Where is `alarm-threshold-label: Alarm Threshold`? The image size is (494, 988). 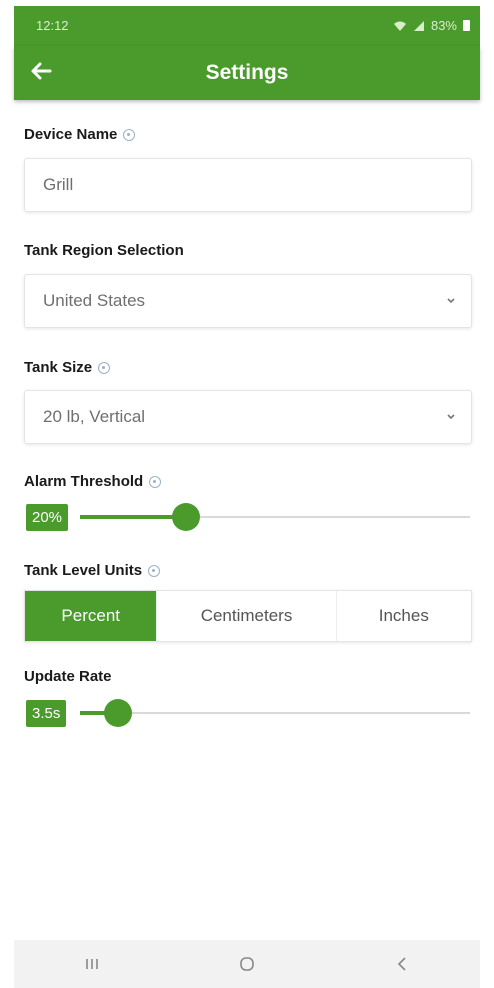 alarm-threshold-label: Alarm Threshold is located at coordinates (93, 481).